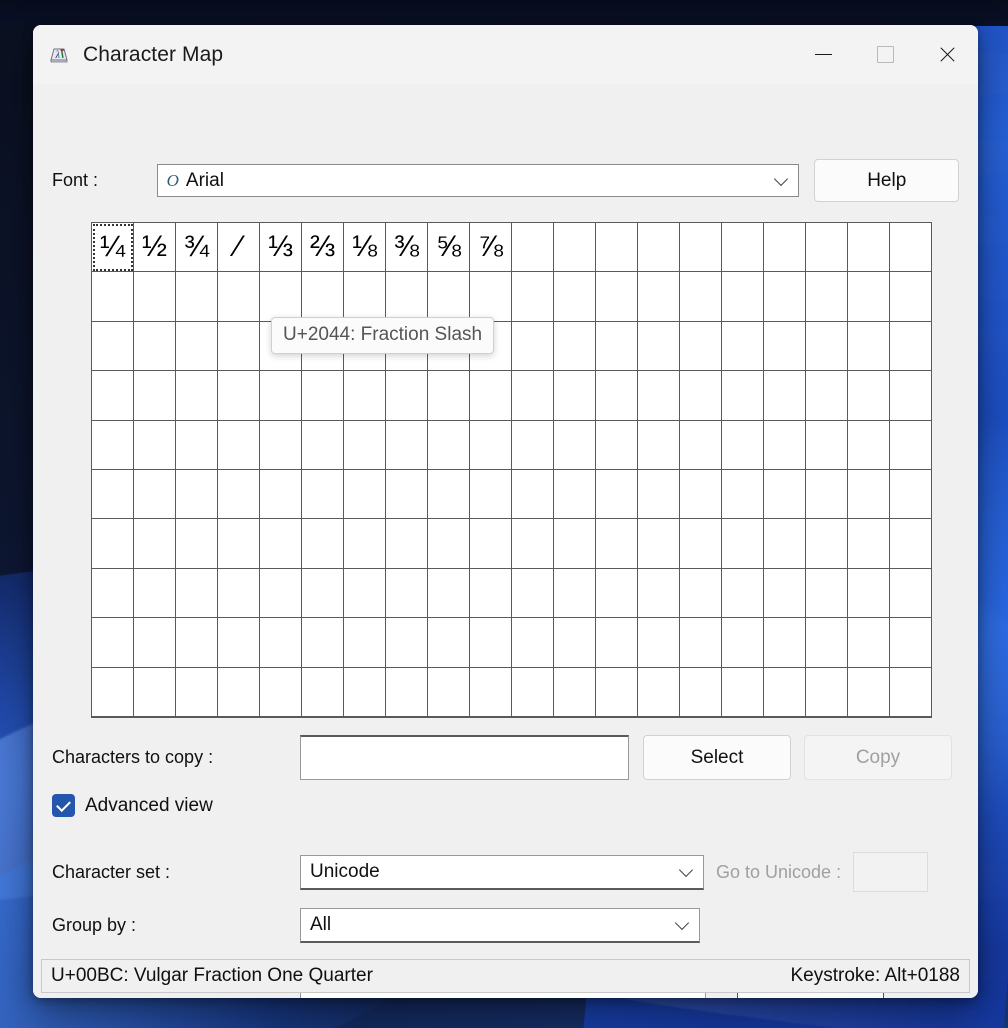 The image size is (1008, 1028). Describe the element at coordinates (491, 248) in the screenshot. I see `character-cell: ⅞` at that location.